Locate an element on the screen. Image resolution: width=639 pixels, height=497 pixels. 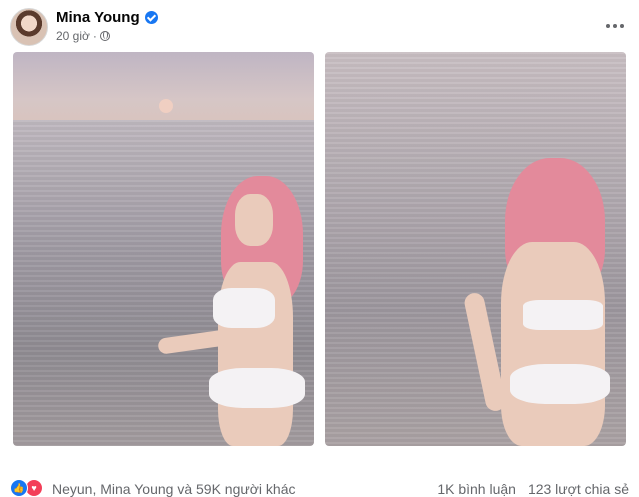
post-meta: 20 giờ · is located at coordinates (83, 36).